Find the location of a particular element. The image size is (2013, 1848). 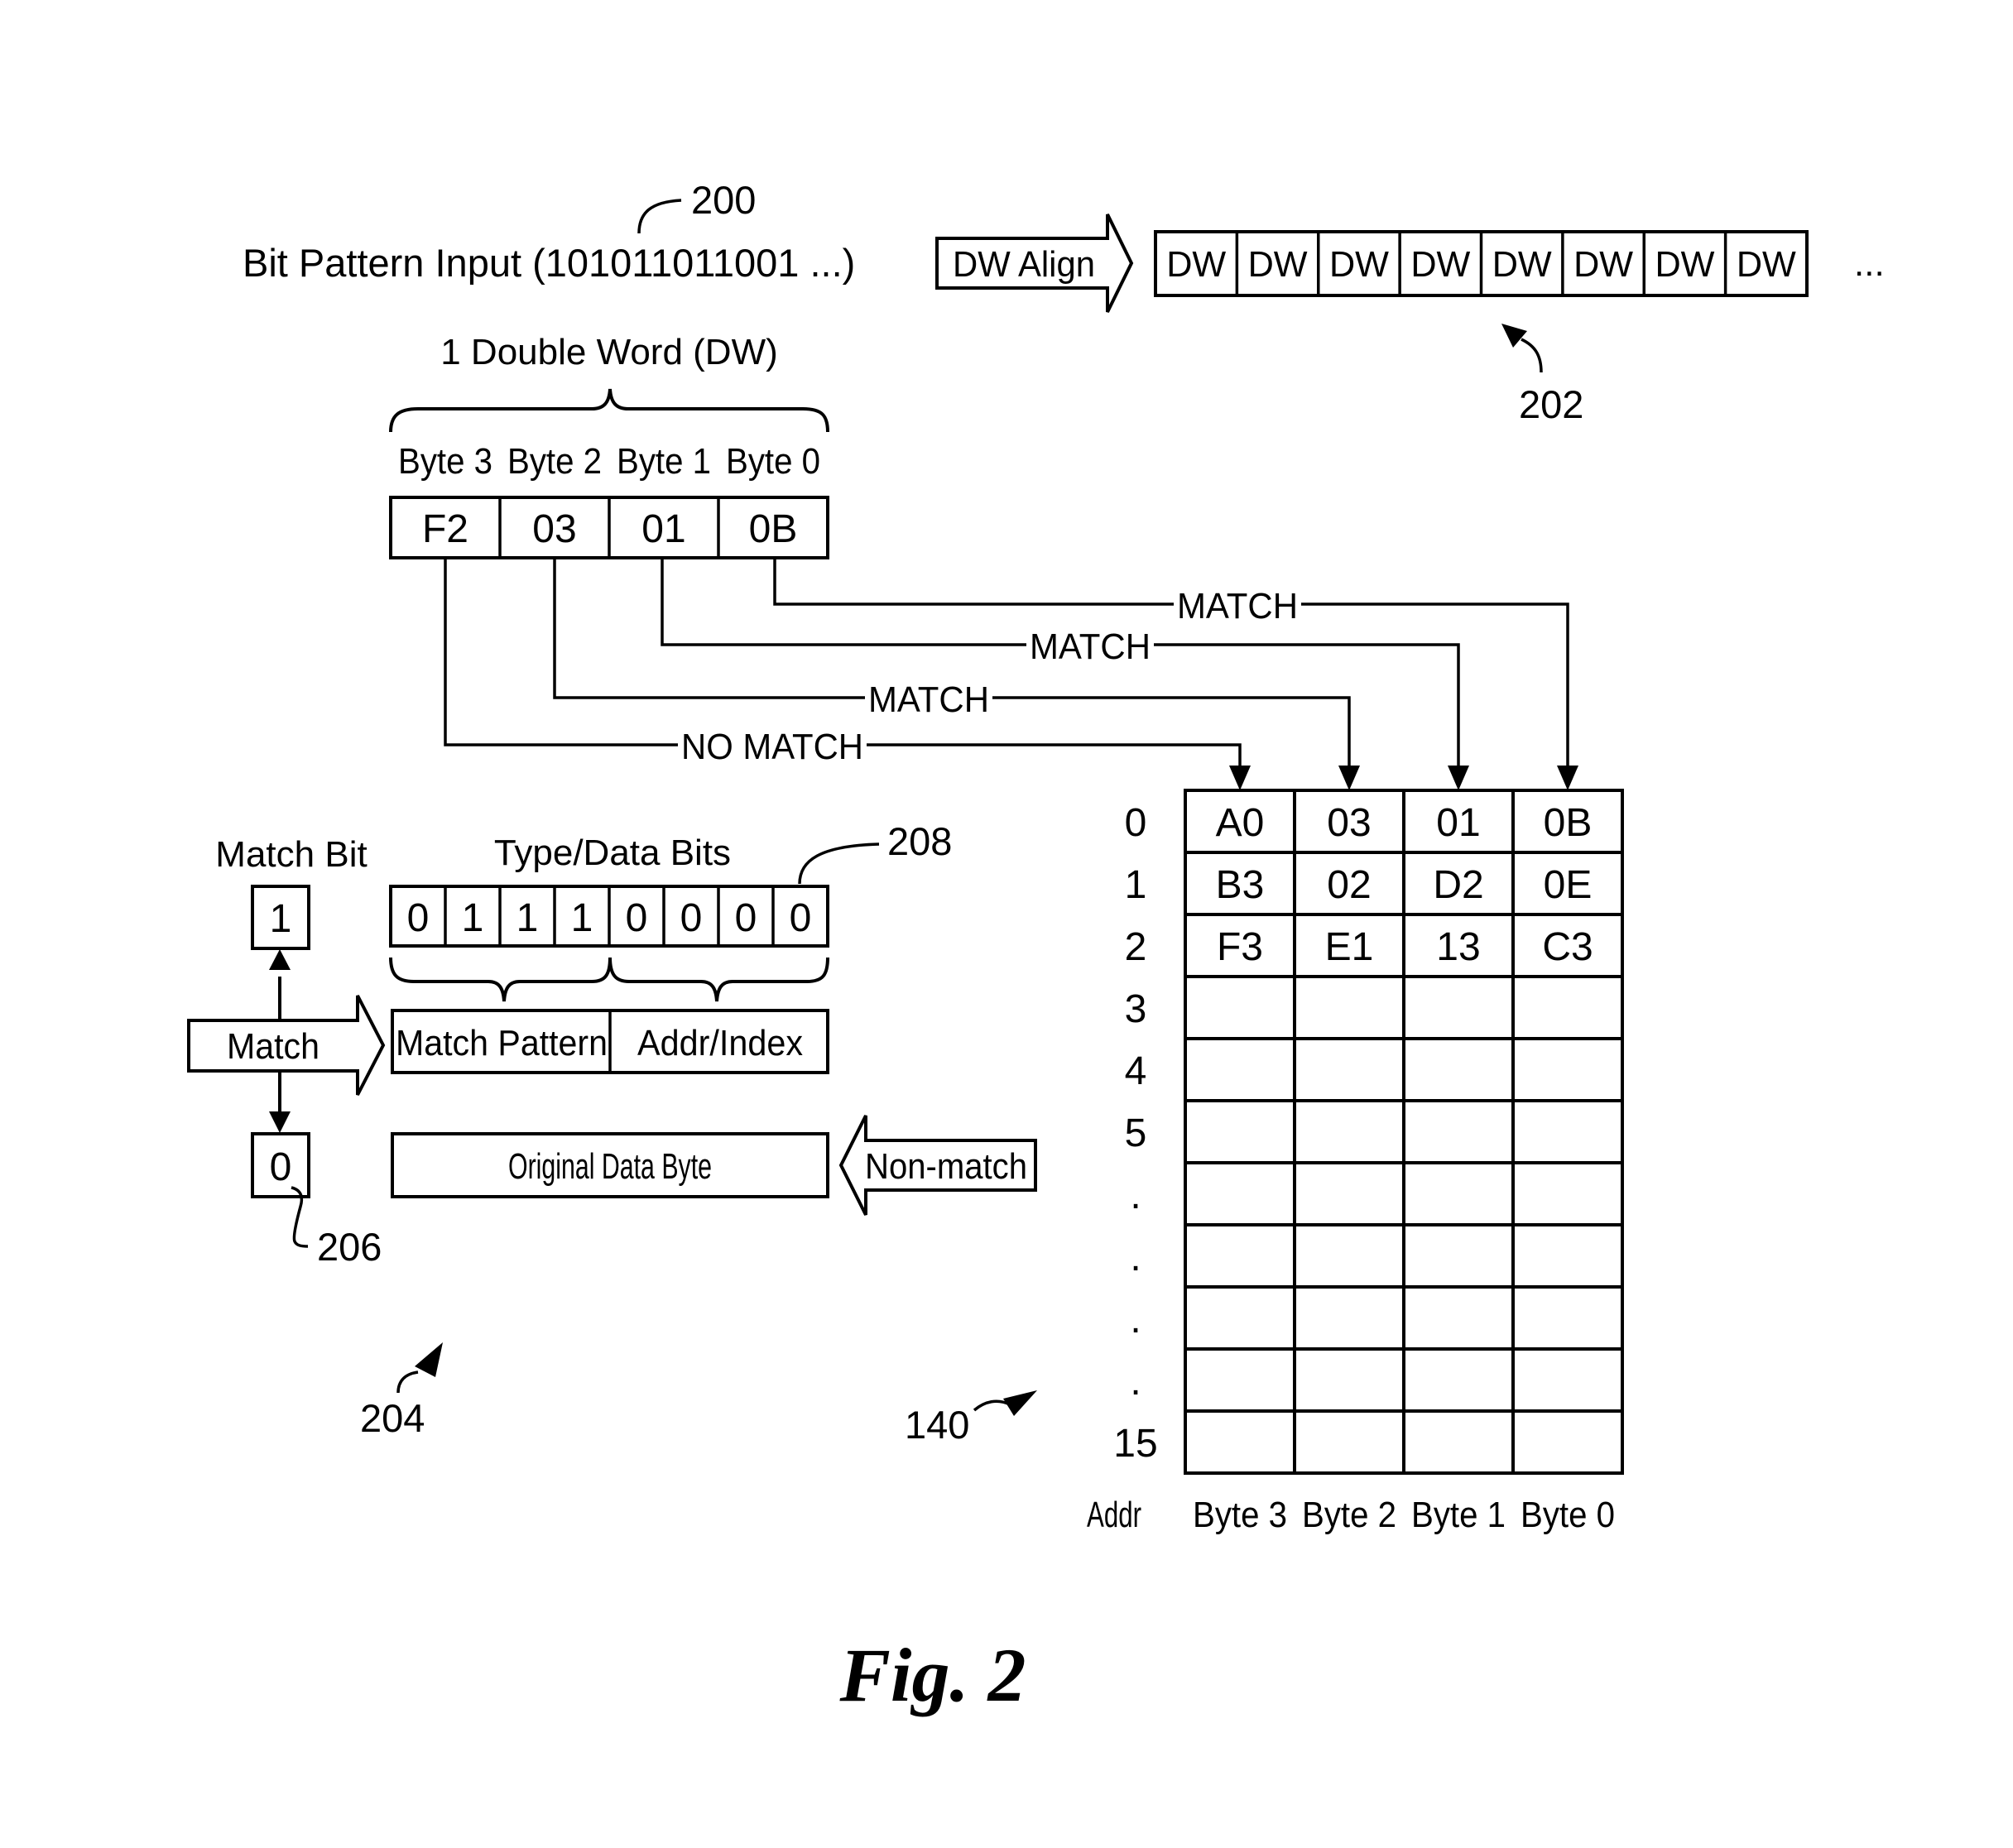

lookup-table: A0 03 01 0B B3 02 D2 0E F3 E1 13 C3 is located at coordinates (1404, 1132).